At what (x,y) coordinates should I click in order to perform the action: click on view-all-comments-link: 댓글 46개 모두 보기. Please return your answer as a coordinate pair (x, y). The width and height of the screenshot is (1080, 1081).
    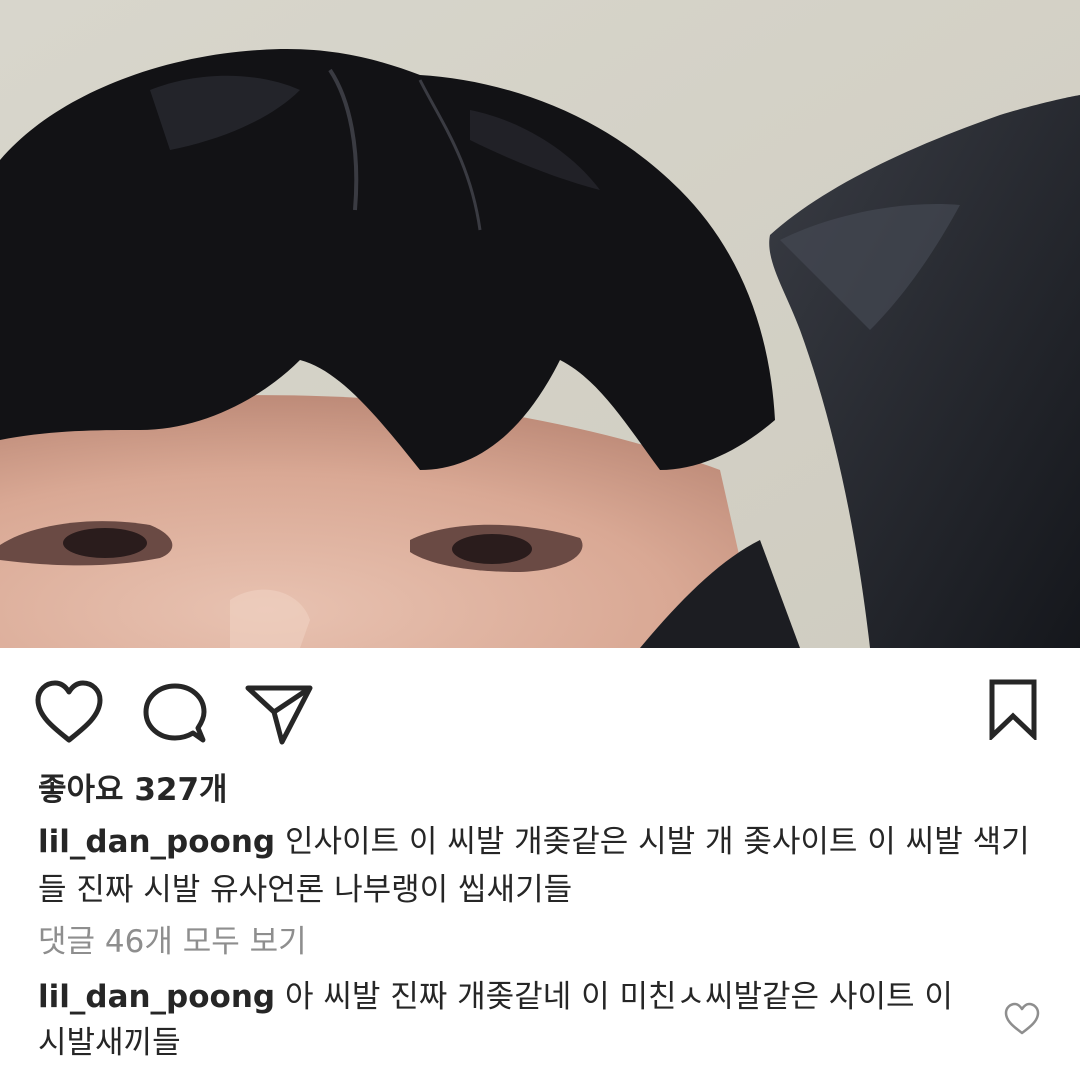
    Looking at the image, I should click on (172, 942).